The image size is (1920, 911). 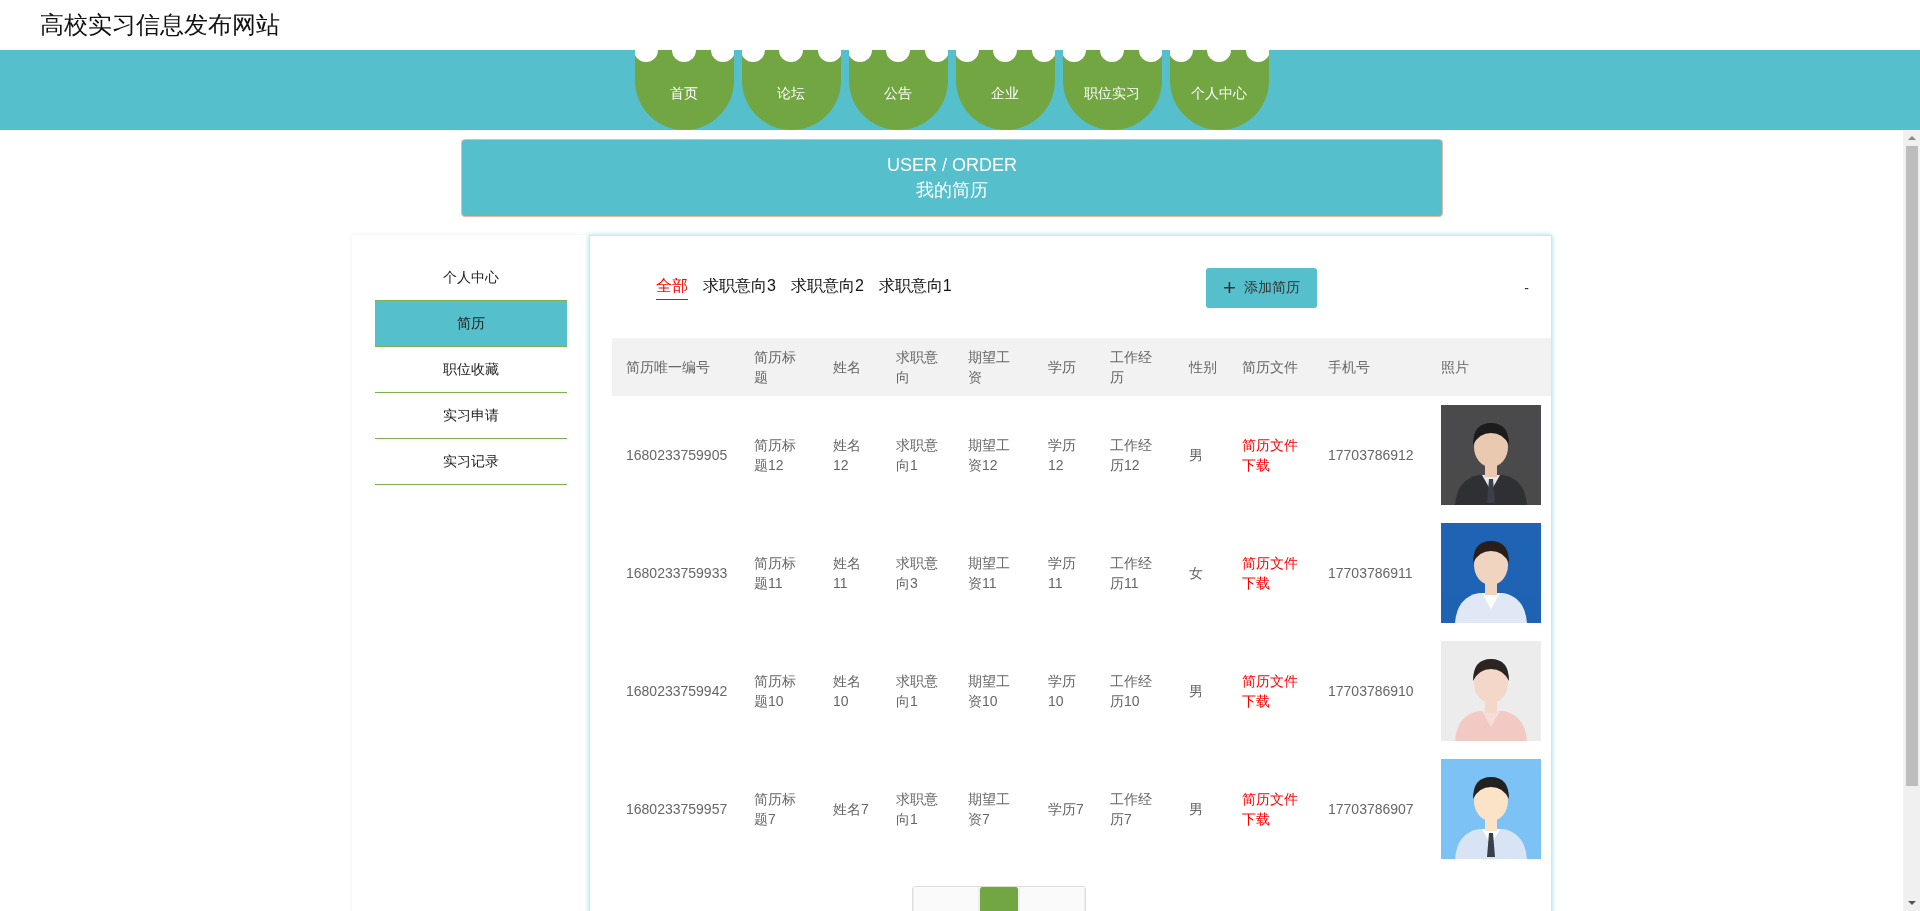 I want to click on nav-tab: 企业, so click(x=1005, y=90).